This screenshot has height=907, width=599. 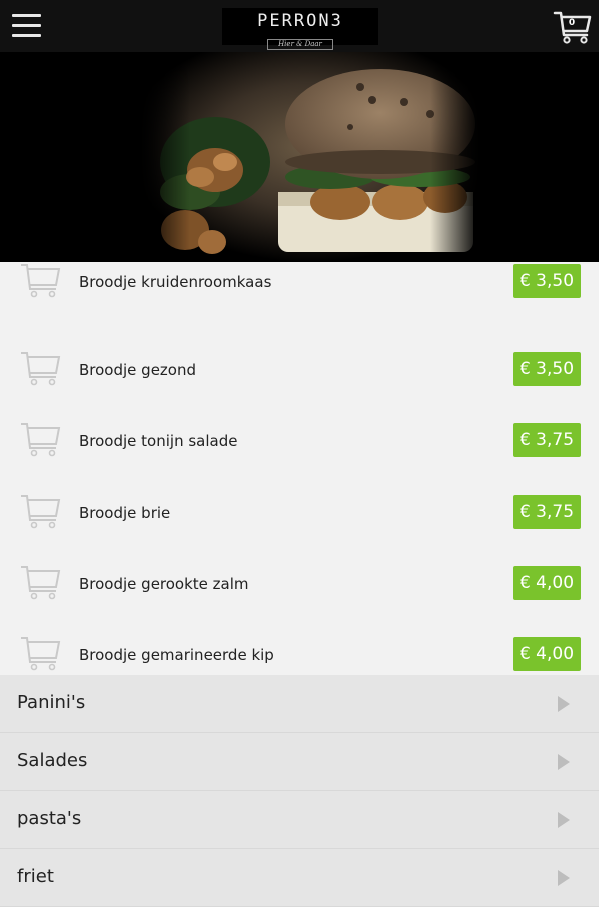 I want to click on perron3-logo: PERRON3 Hier & Daar, so click(x=300, y=29).